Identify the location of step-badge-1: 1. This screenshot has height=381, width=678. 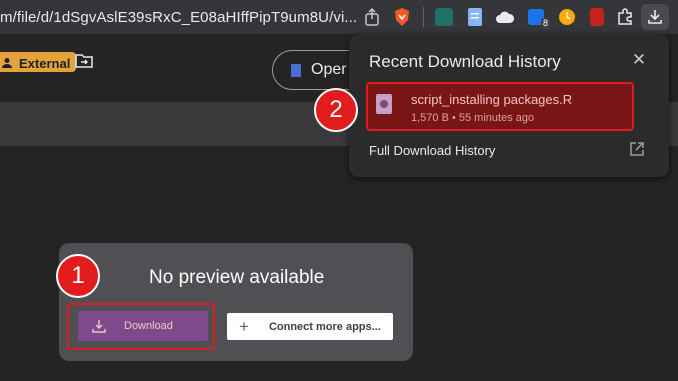
(78, 276).